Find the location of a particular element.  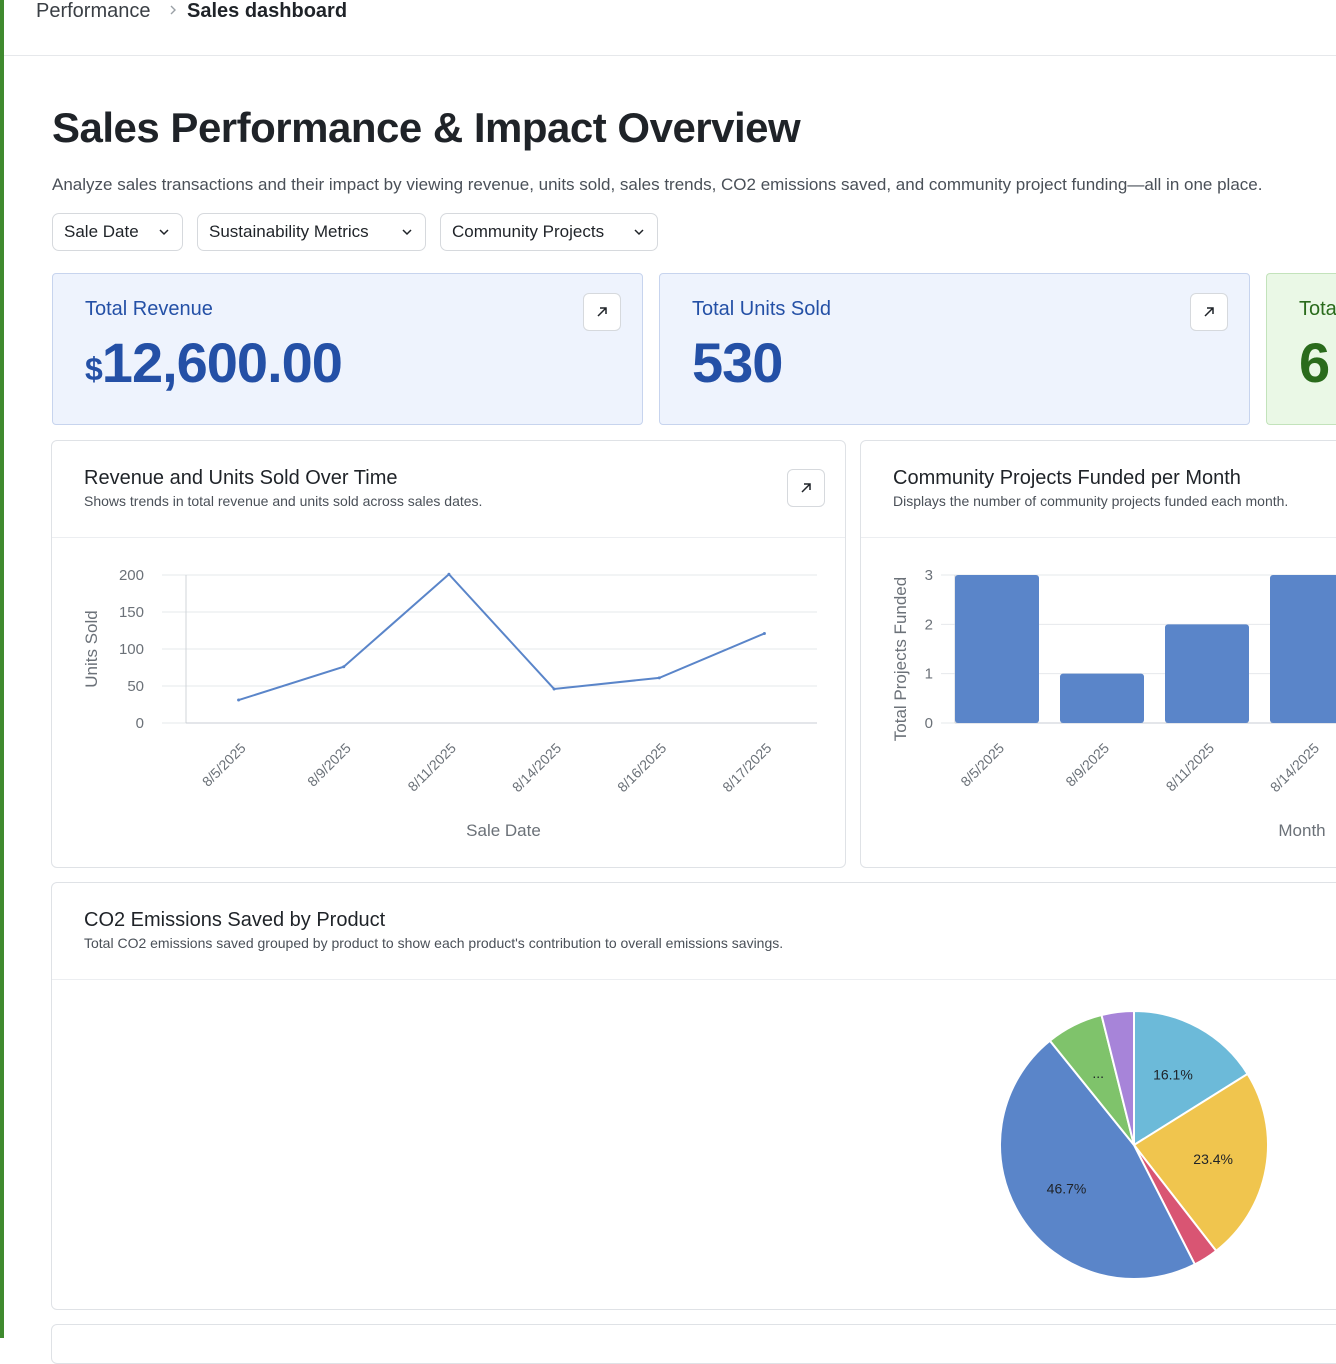

filter-label: Sale Date is located at coordinates (101, 231).